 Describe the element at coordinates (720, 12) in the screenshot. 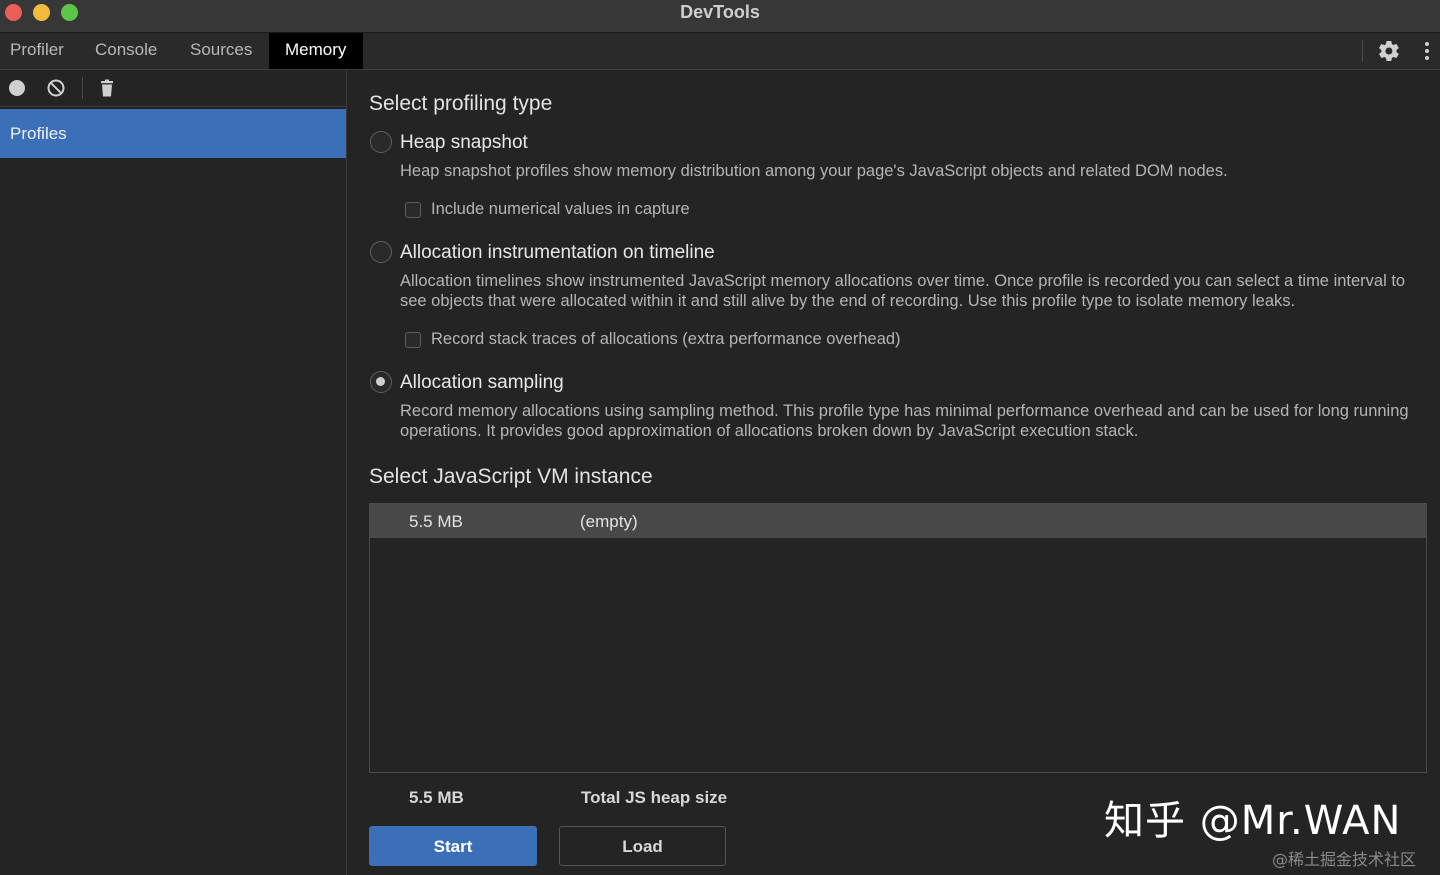

I see `window-title: DevTools` at that location.